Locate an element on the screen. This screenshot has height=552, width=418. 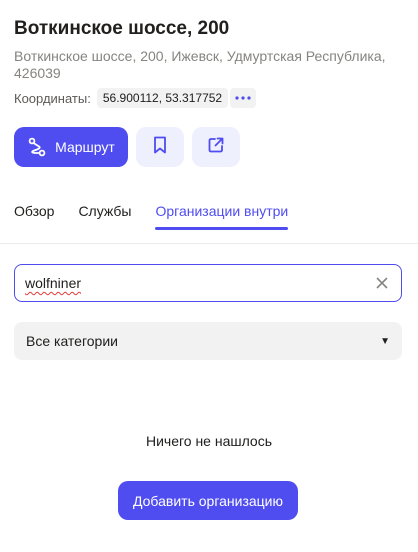
bookmark-icon is located at coordinates (160, 147).